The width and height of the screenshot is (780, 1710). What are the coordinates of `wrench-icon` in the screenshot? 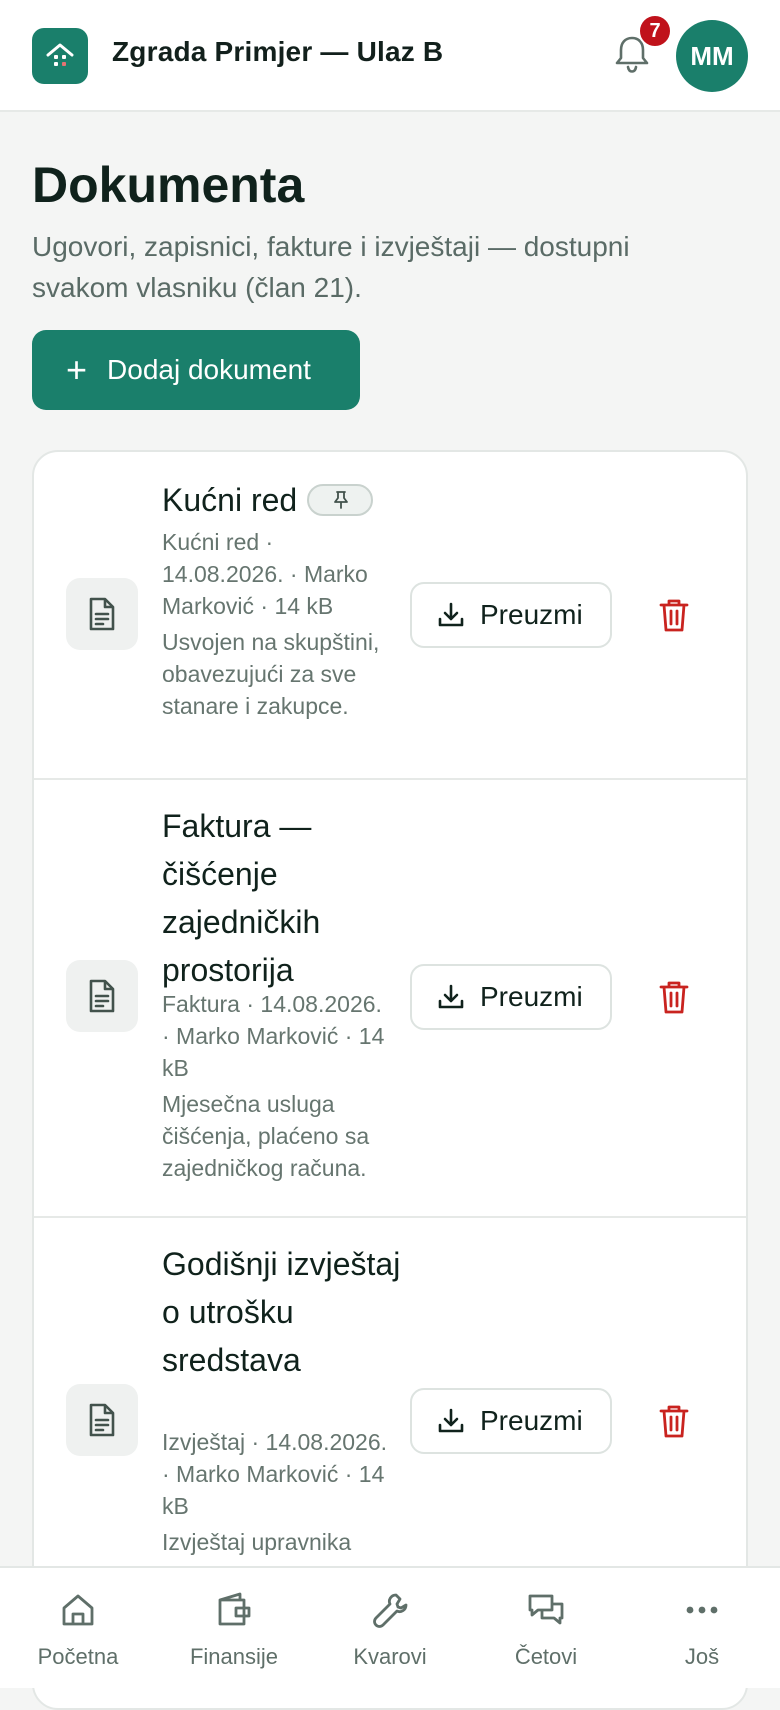 It's located at (390, 1610).